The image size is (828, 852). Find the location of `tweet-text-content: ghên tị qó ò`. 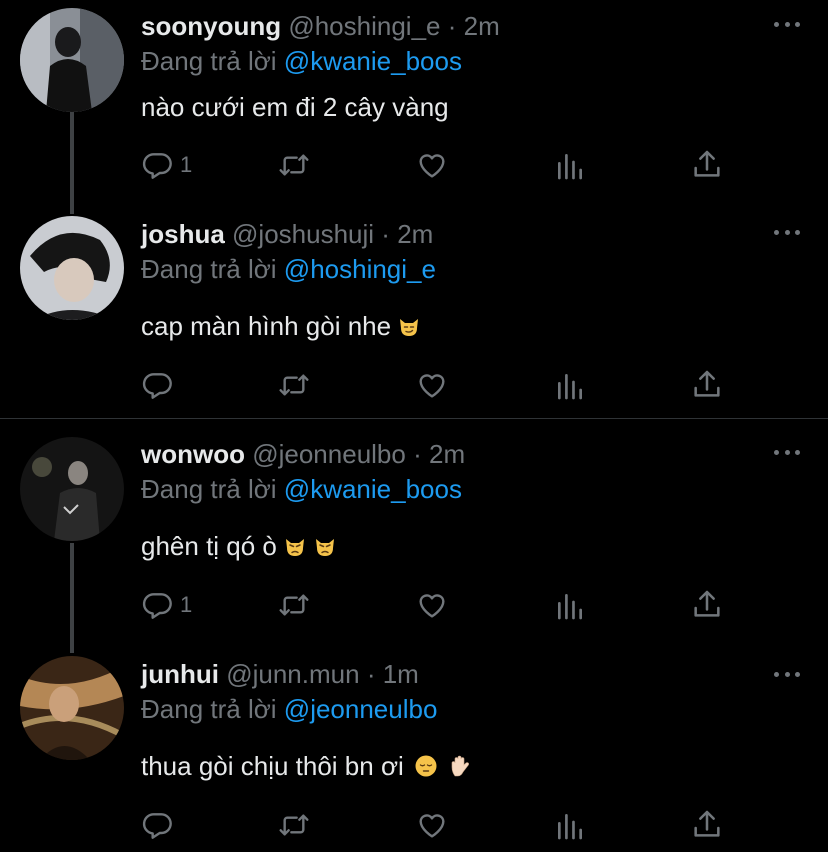

tweet-text-content: ghên tị qó ò is located at coordinates (209, 546).